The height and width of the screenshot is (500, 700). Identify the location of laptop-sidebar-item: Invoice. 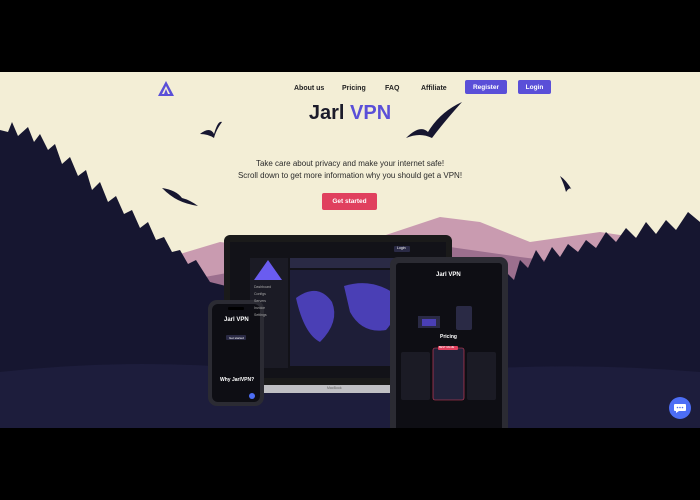
(260, 308).